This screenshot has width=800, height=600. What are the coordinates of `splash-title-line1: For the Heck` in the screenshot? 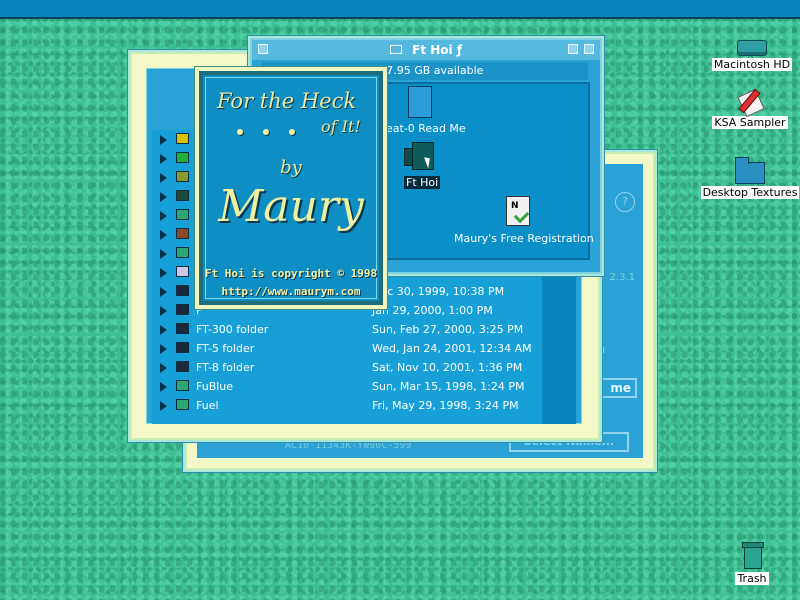 It's located at (287, 101).